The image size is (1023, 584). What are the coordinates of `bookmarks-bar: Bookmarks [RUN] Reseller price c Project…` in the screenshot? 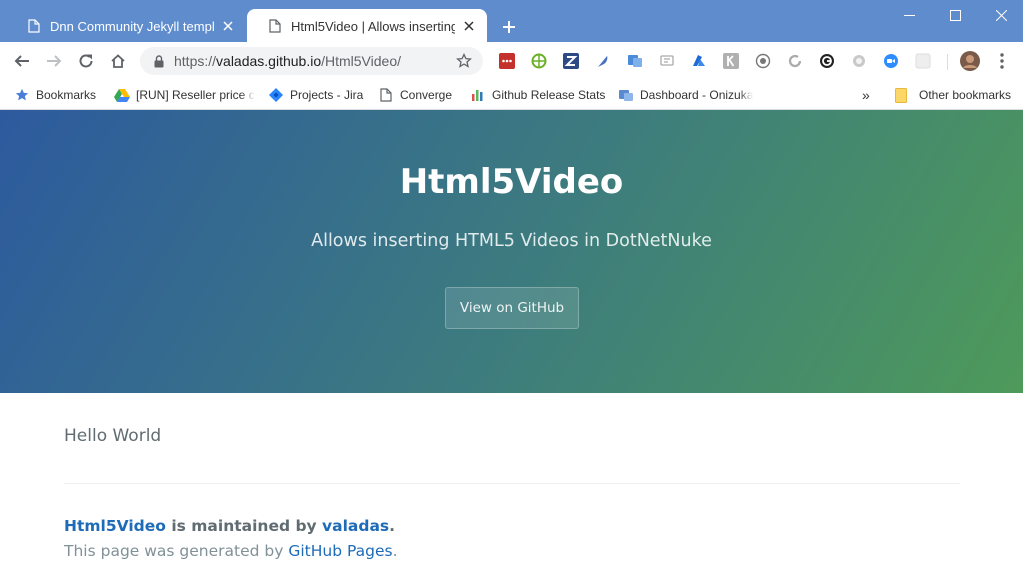 It's located at (511, 95).